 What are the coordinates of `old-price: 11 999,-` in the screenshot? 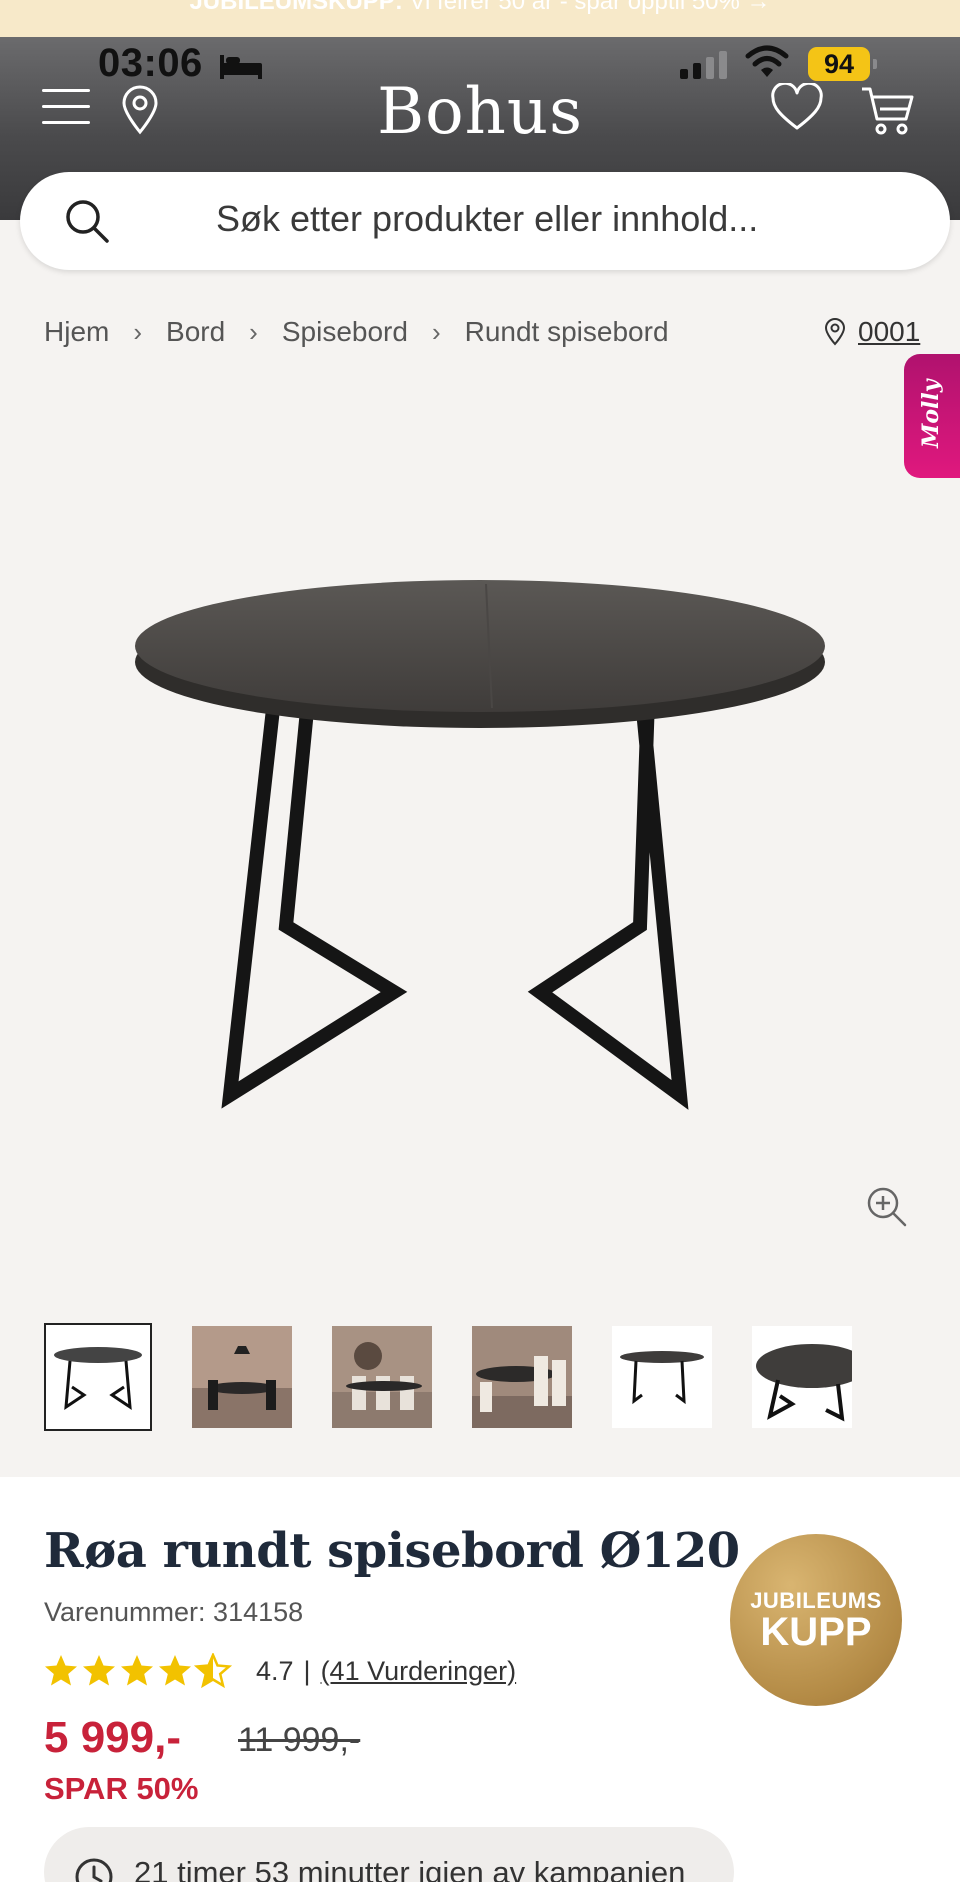 It's located at (299, 1740).